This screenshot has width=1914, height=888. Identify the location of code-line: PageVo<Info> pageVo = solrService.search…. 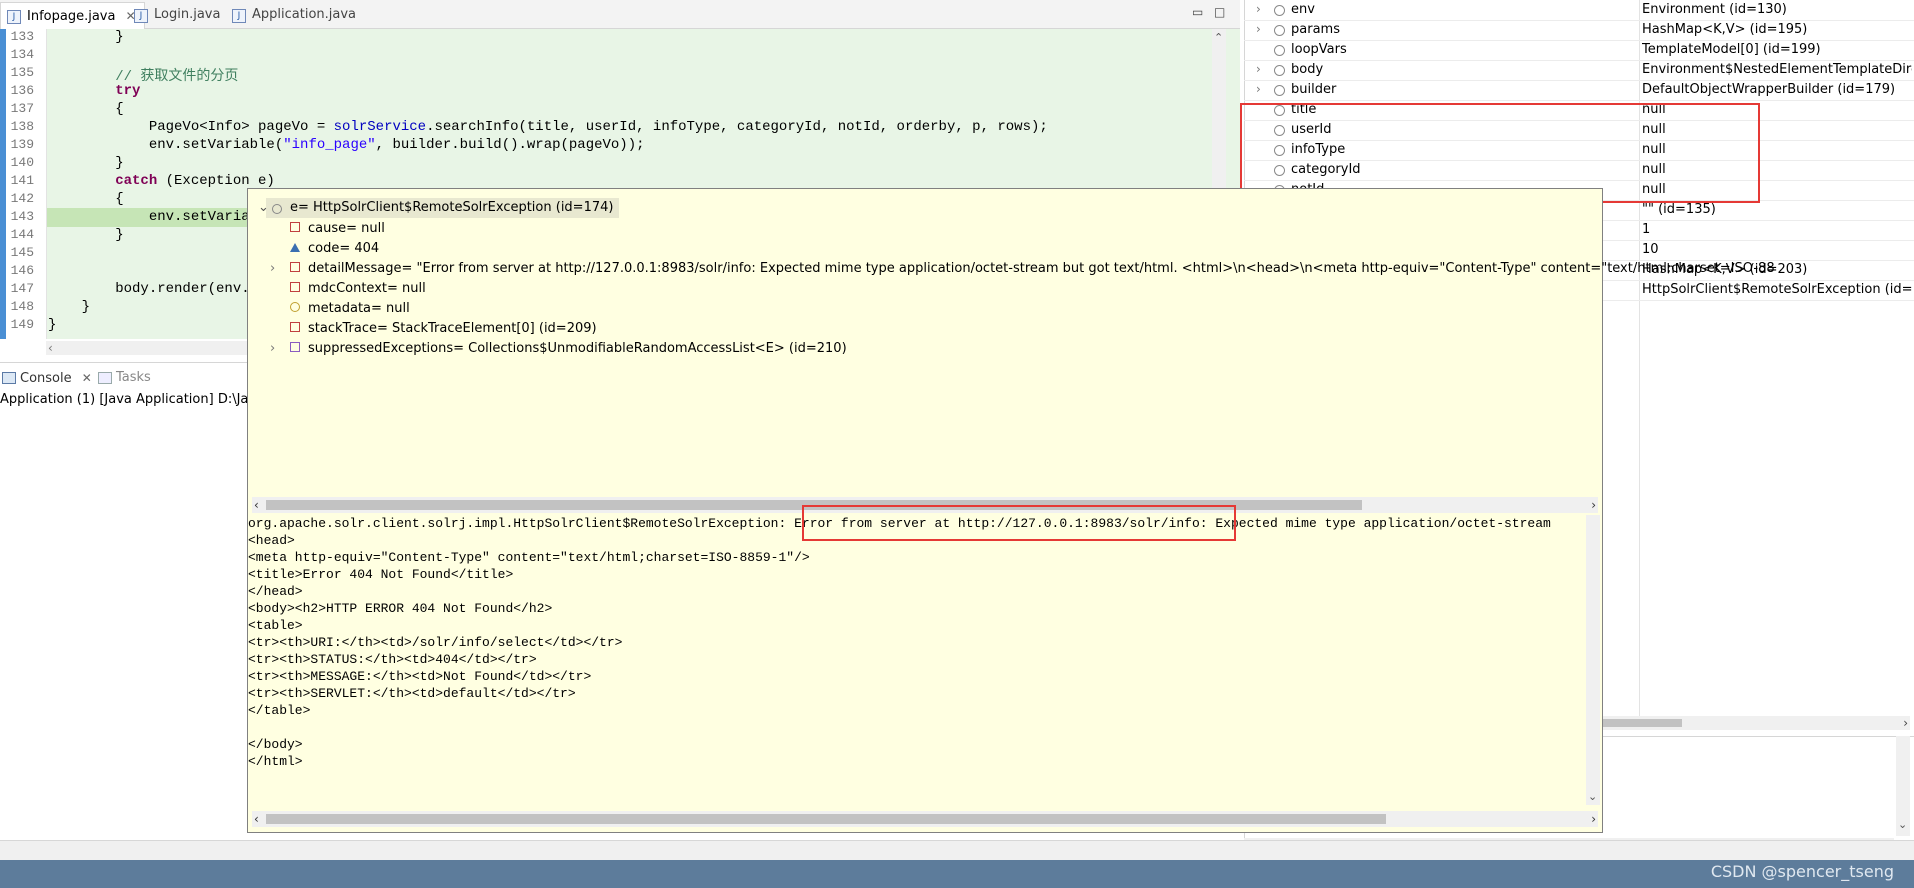
(548, 127).